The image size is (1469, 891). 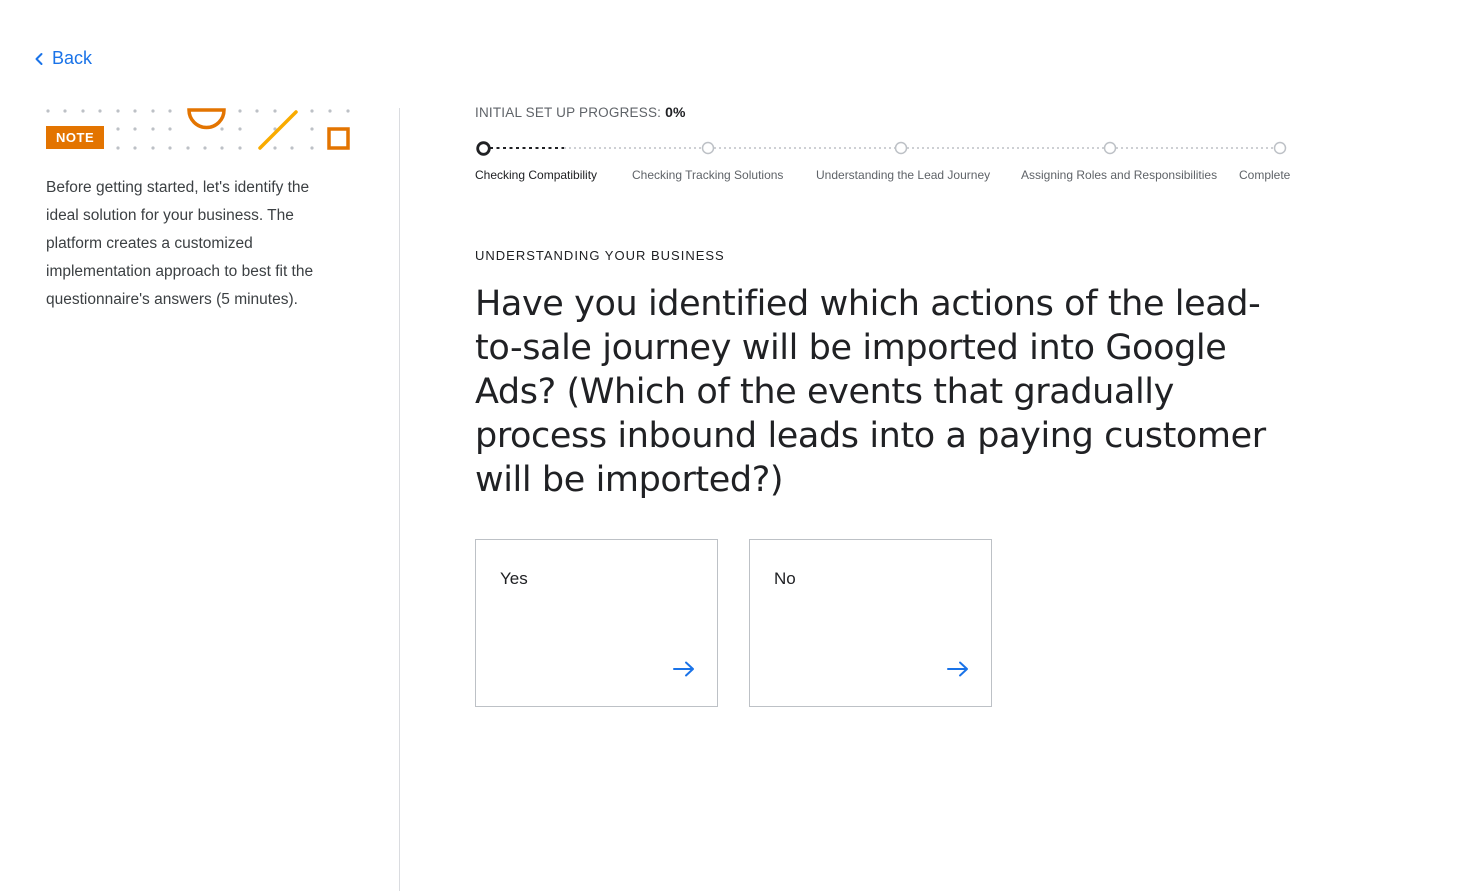 I want to click on progress-title: INITIAL SET UP PROGRESS: 0%, so click(x=580, y=112).